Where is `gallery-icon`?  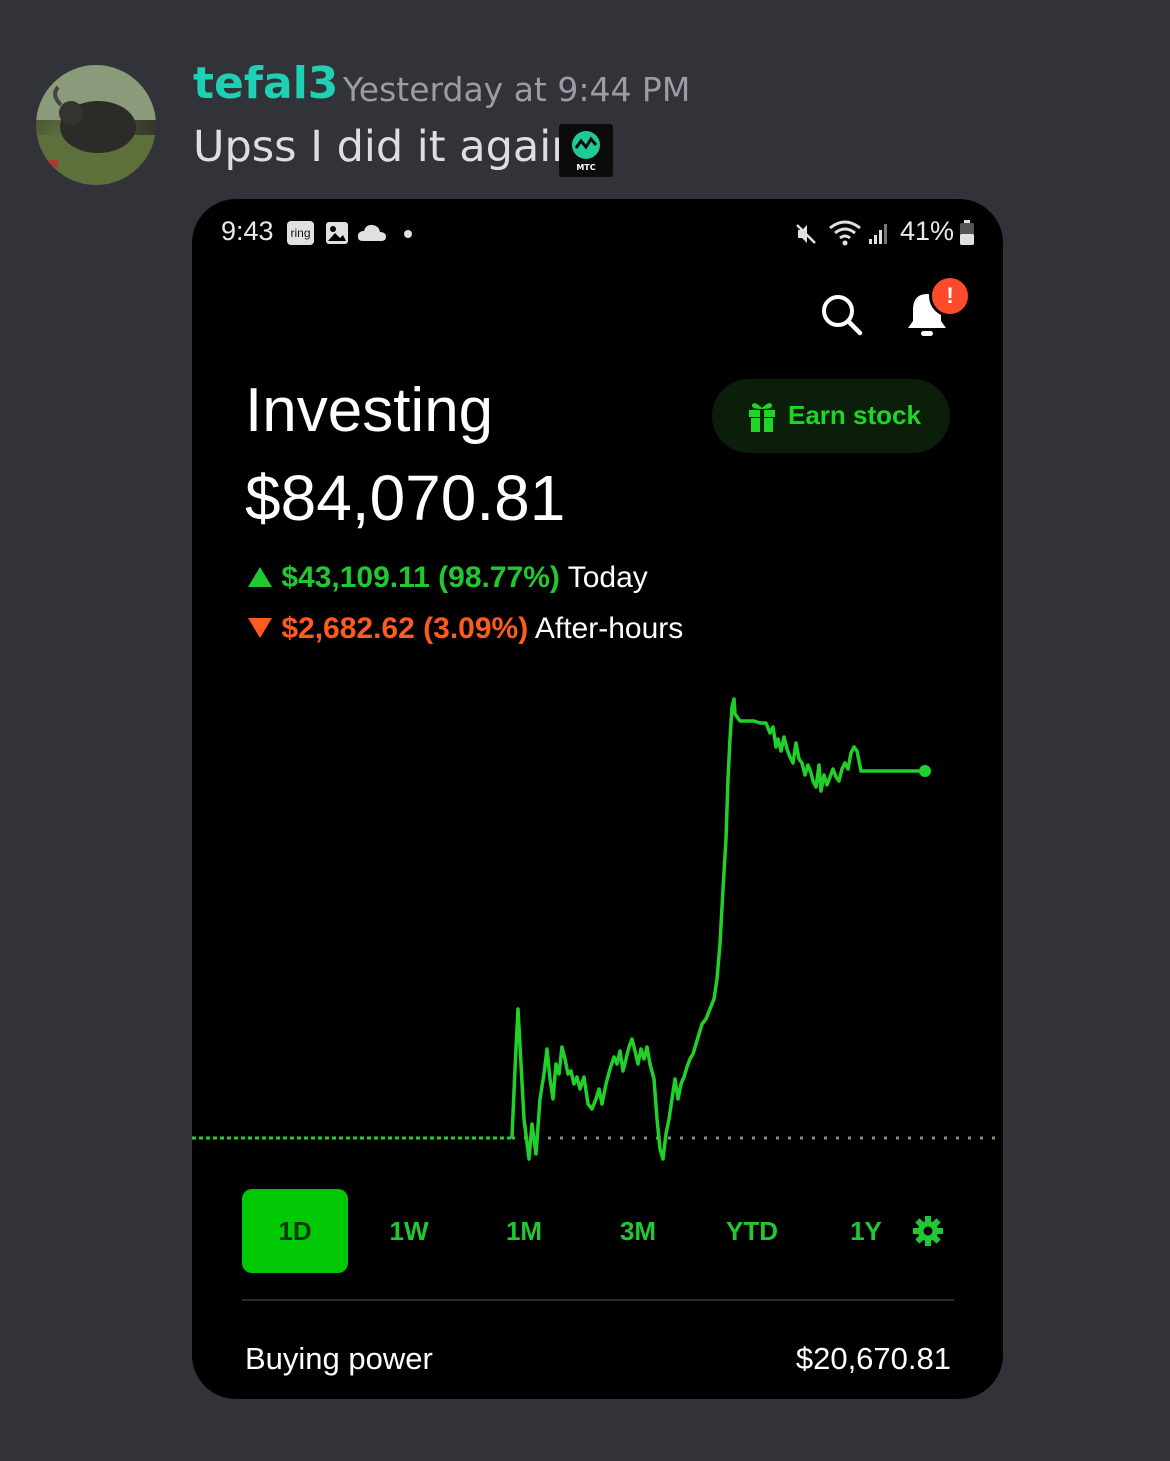
gallery-icon is located at coordinates (337, 233).